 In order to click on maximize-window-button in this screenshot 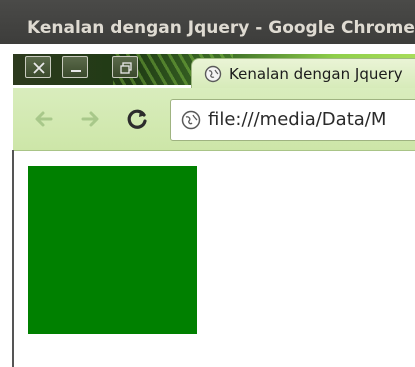, I will do `click(125, 67)`.